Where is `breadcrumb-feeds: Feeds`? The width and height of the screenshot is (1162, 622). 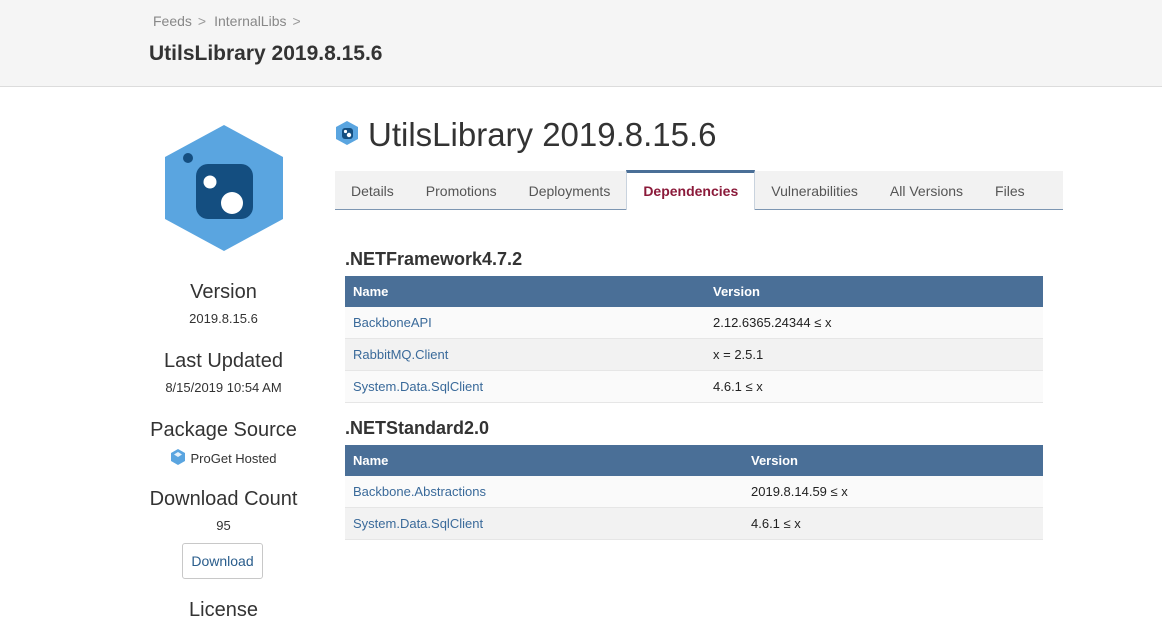
breadcrumb-feeds: Feeds is located at coordinates (172, 21).